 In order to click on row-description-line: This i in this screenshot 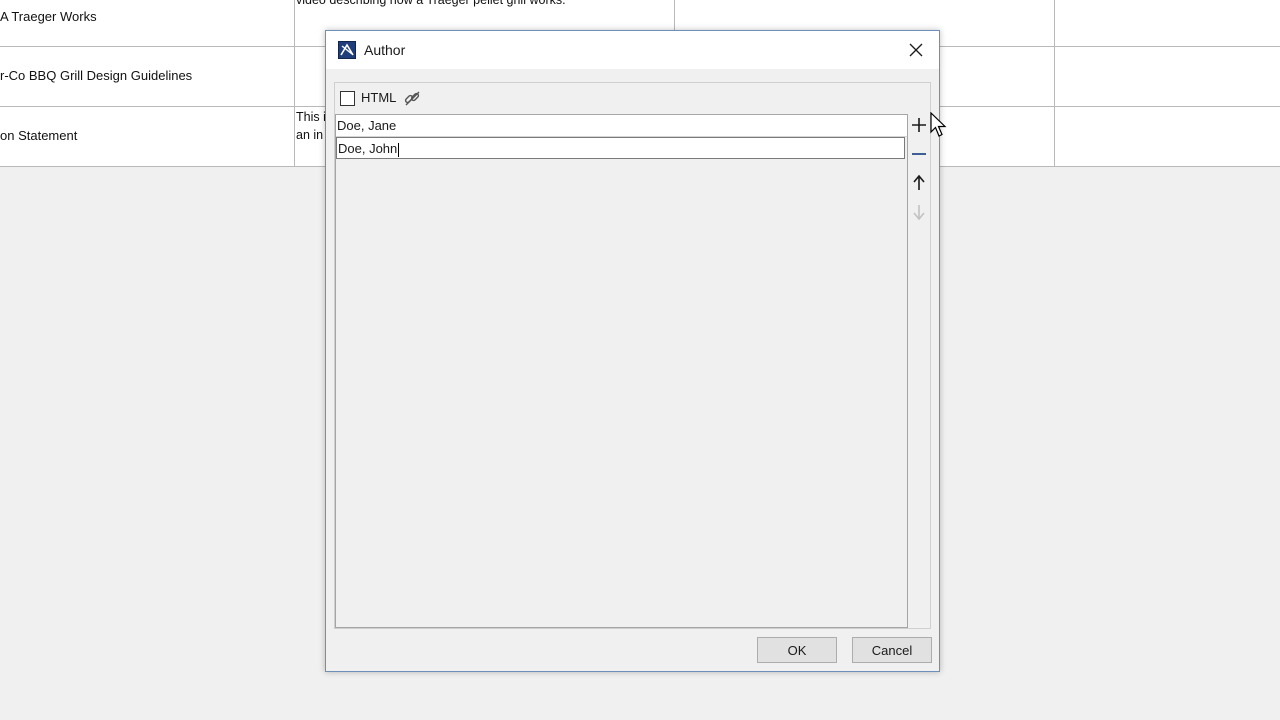, I will do `click(311, 117)`.